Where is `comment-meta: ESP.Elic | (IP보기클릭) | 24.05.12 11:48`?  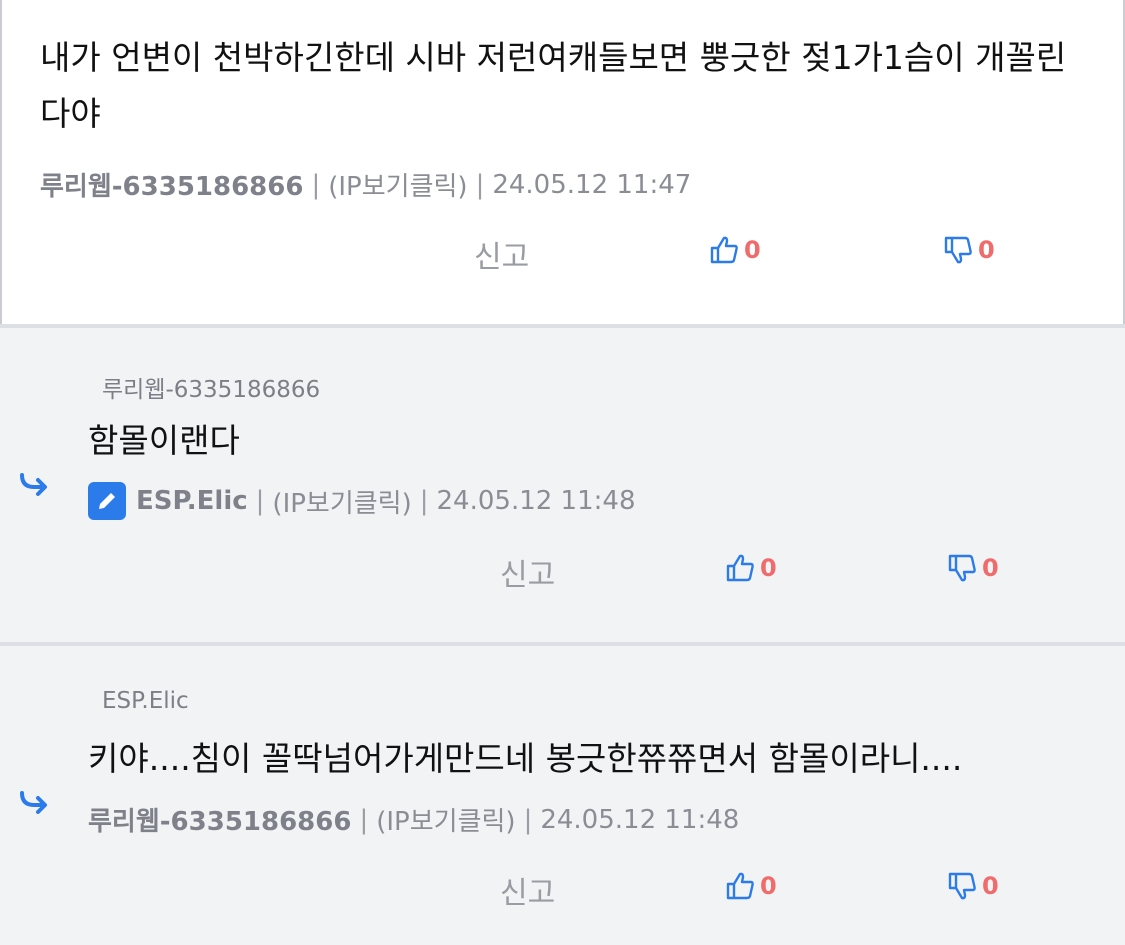
comment-meta: ESP.Elic | (IP보기클릭) | 24.05.12 11:48 is located at coordinates (362, 501).